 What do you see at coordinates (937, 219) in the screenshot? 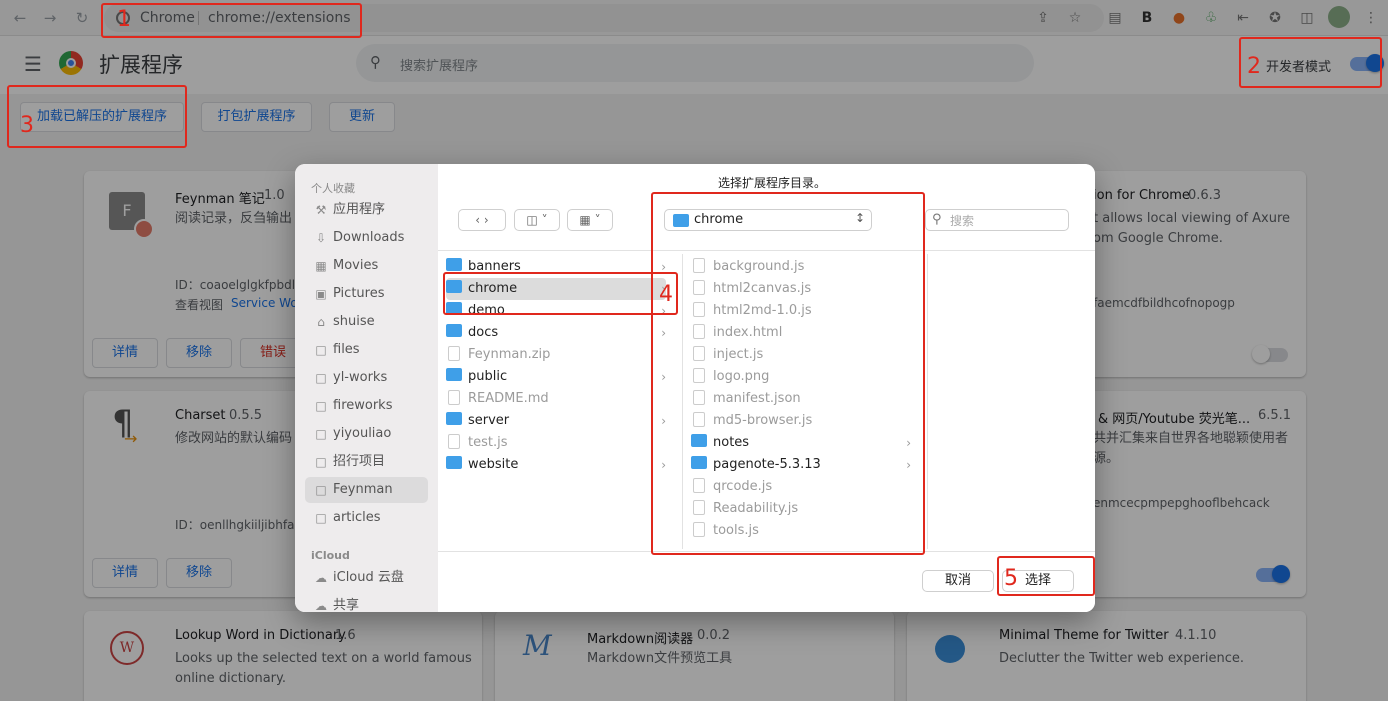
I see `search-icon: ⚲` at bounding box center [937, 219].